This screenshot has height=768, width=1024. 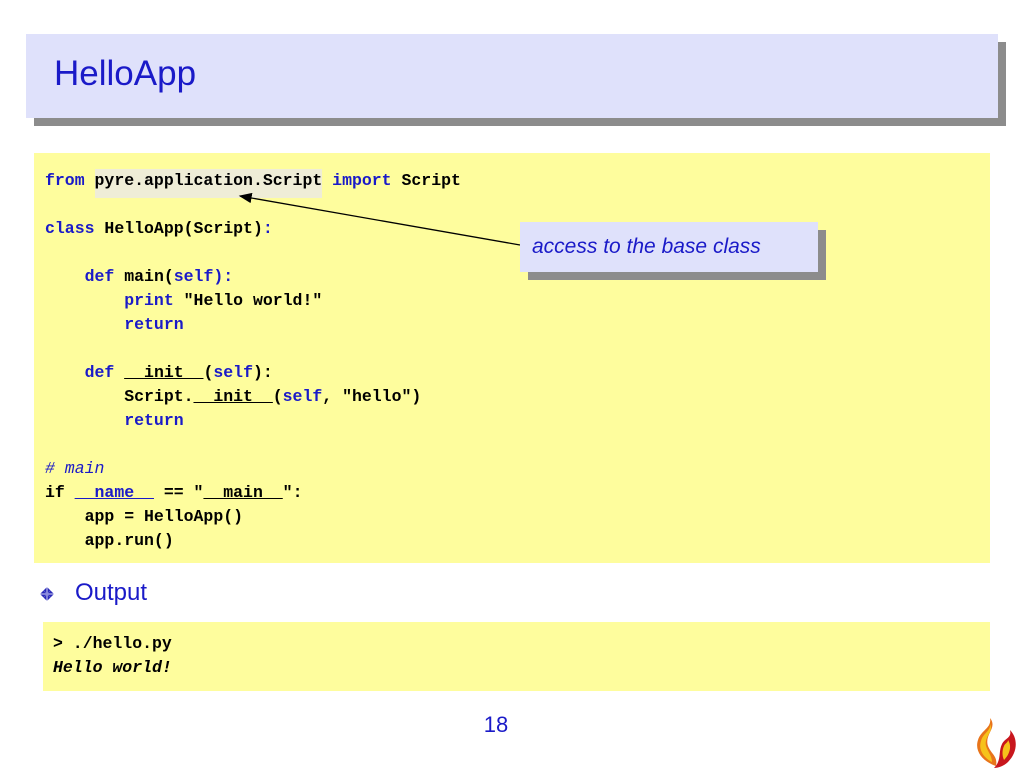 What do you see at coordinates (431, 180) in the screenshot?
I see `import-name: Script` at bounding box center [431, 180].